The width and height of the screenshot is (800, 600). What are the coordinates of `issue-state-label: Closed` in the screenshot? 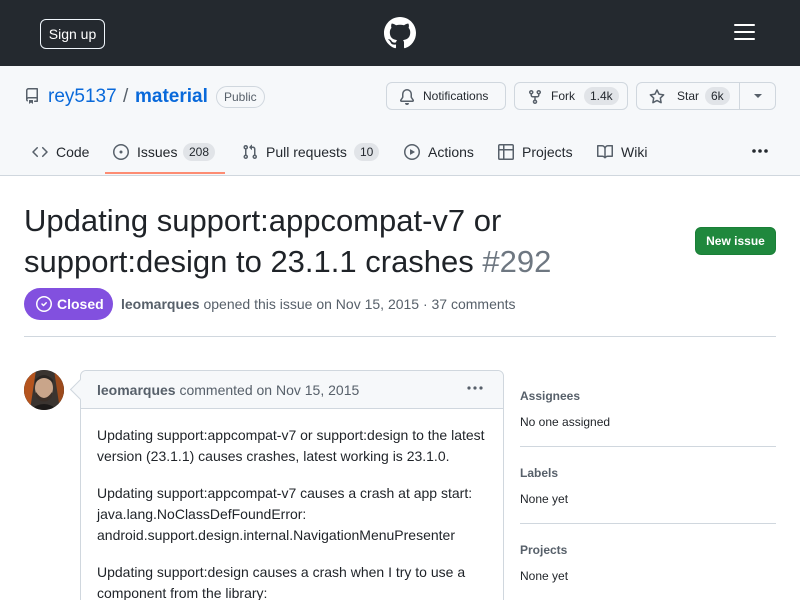 It's located at (80, 304).